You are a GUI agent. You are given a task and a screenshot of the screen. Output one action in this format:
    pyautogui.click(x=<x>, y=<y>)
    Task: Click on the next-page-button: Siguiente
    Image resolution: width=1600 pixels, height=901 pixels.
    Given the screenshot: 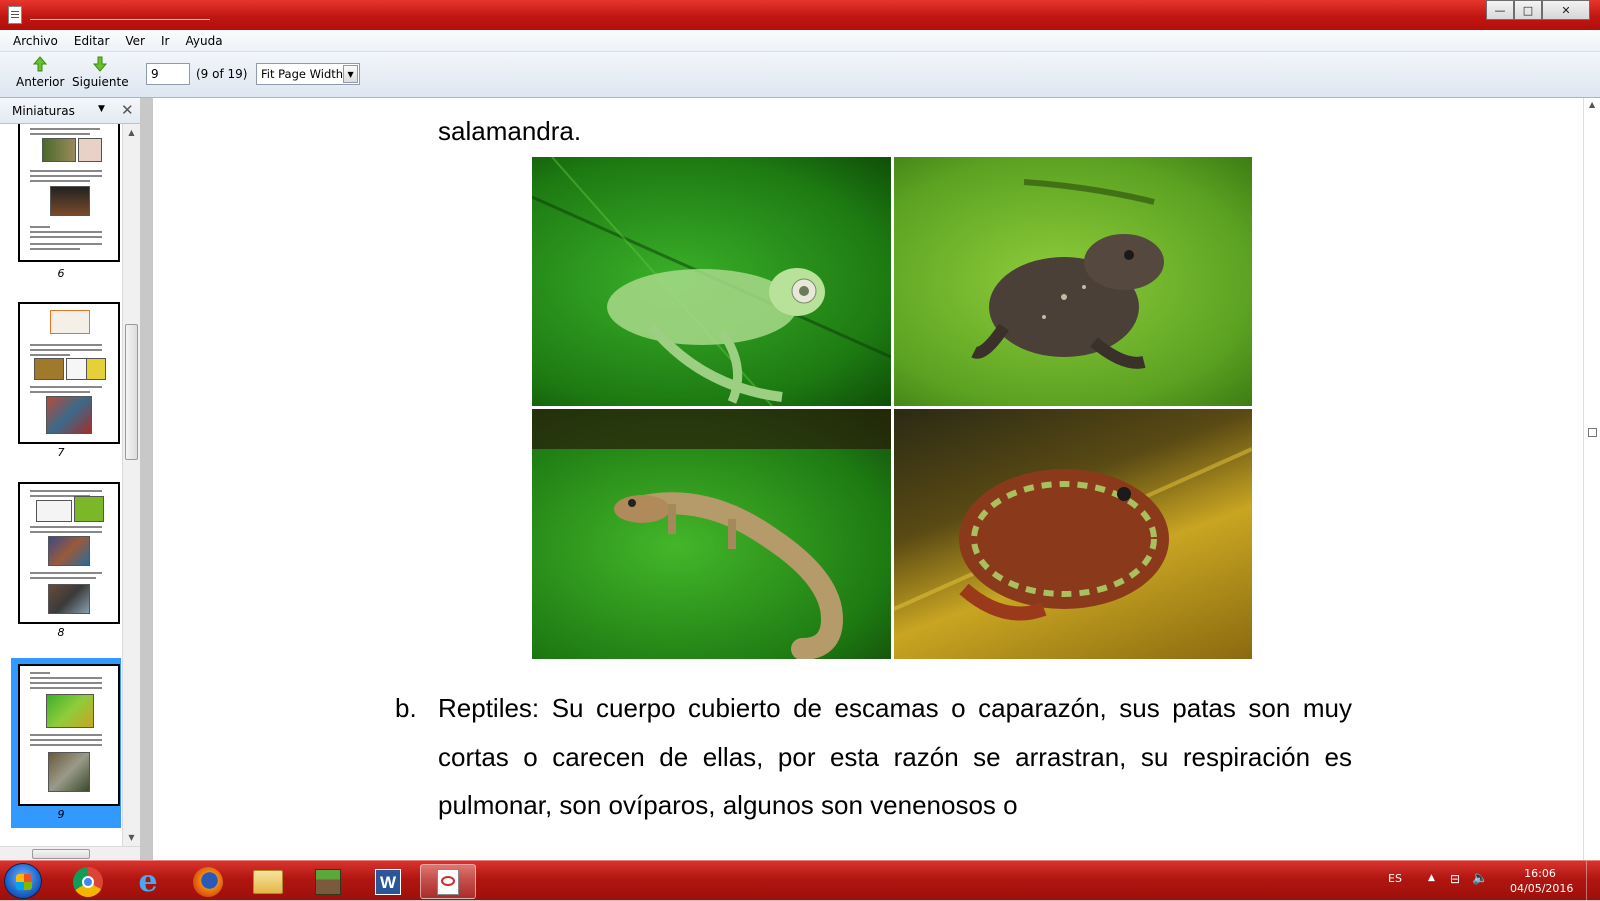 What is the action you would take?
    pyautogui.click(x=100, y=75)
    